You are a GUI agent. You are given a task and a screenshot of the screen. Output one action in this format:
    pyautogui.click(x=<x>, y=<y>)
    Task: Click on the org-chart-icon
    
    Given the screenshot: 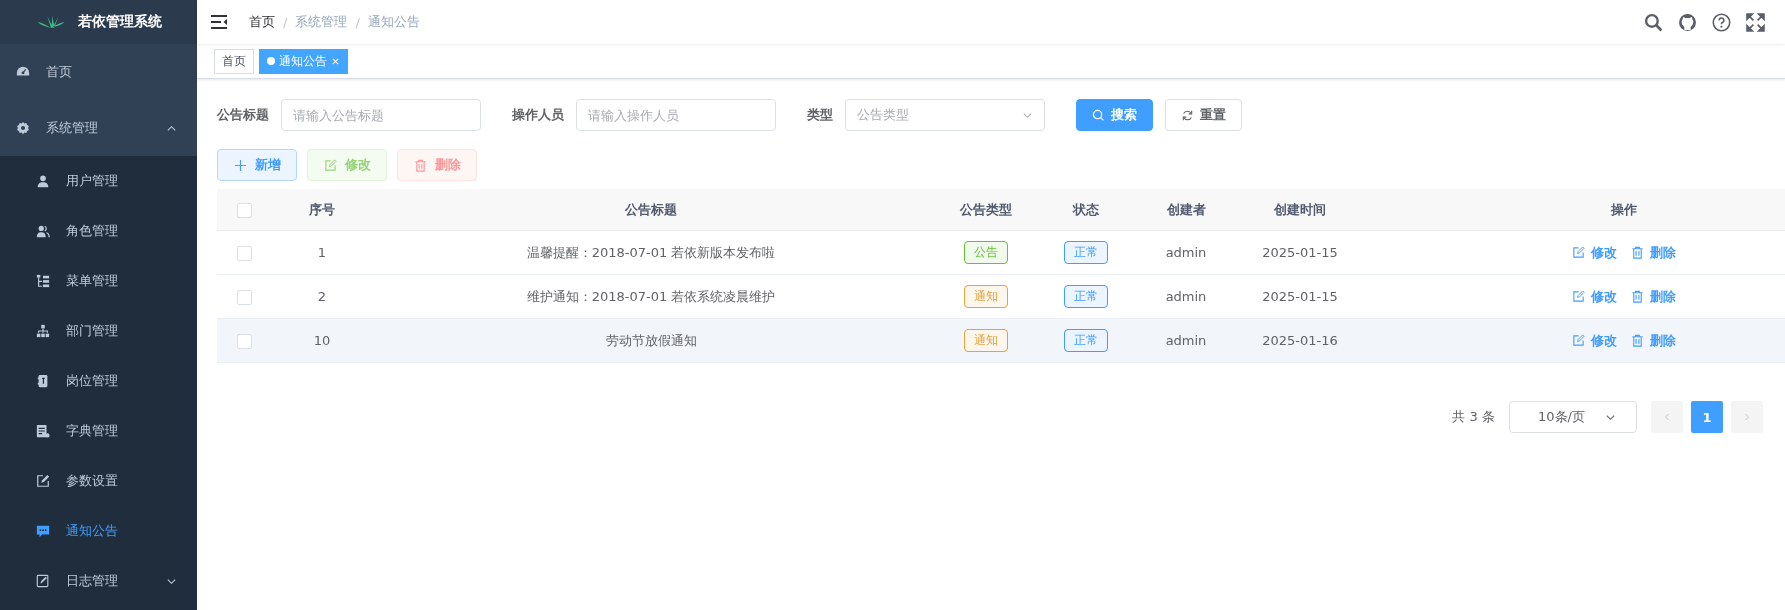 What is the action you would take?
    pyautogui.click(x=43, y=331)
    